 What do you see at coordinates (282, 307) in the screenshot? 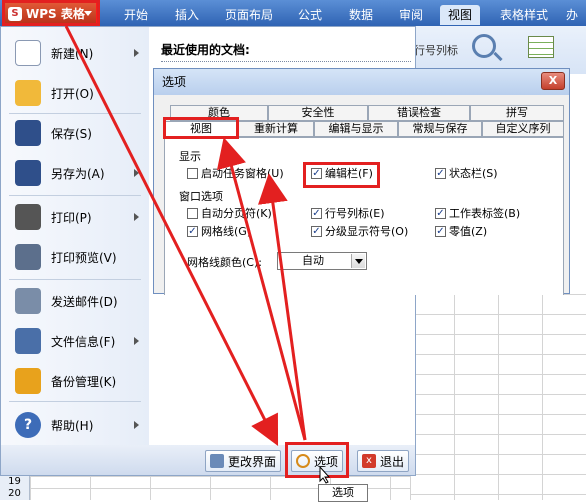
I see `arrow-to-formula-bar` at bounding box center [282, 307].